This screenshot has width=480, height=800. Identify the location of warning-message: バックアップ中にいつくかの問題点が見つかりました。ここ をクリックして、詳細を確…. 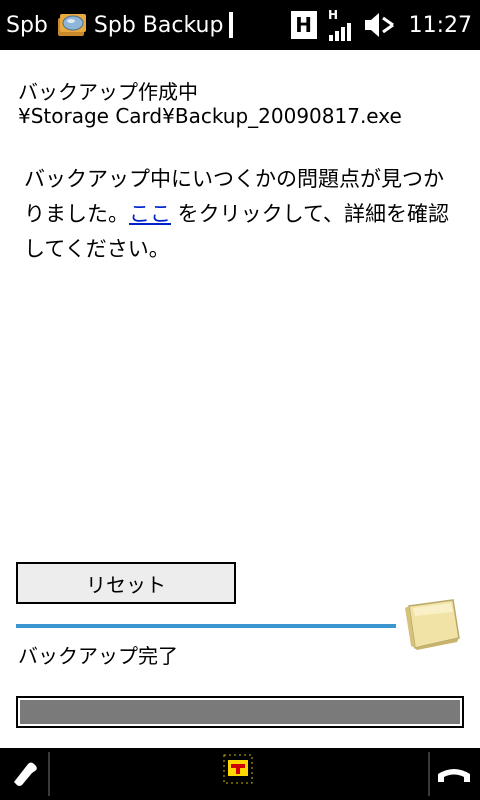
(244, 214).